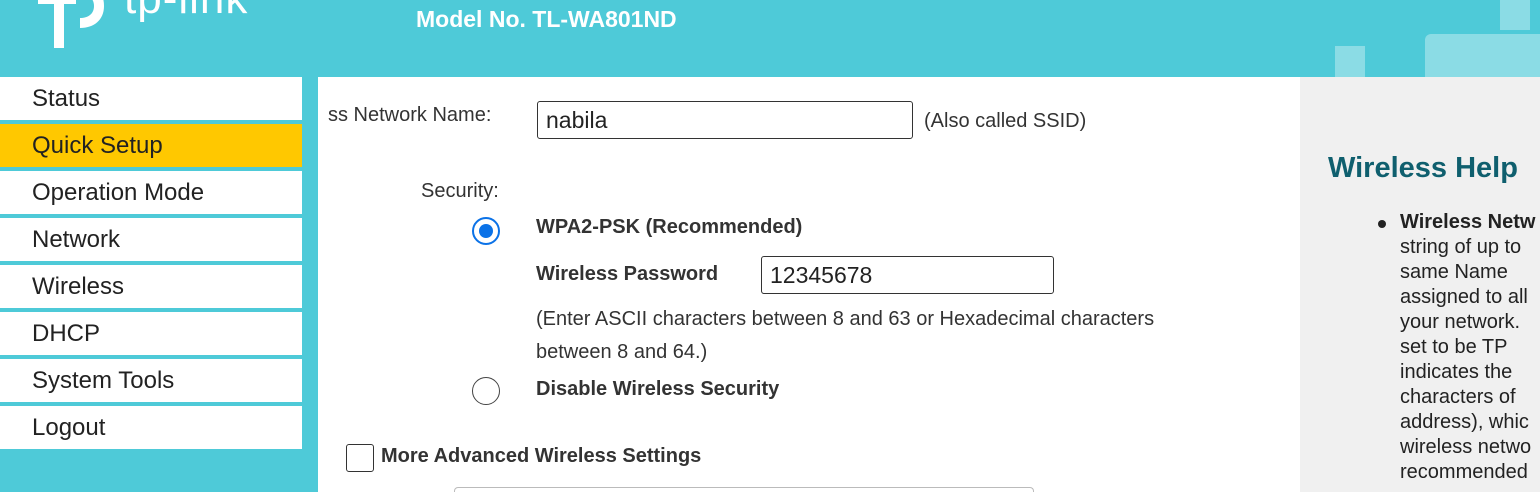 This screenshot has width=1540, height=492. What do you see at coordinates (1464, 472) in the screenshot?
I see `help-text-line: recommended` at bounding box center [1464, 472].